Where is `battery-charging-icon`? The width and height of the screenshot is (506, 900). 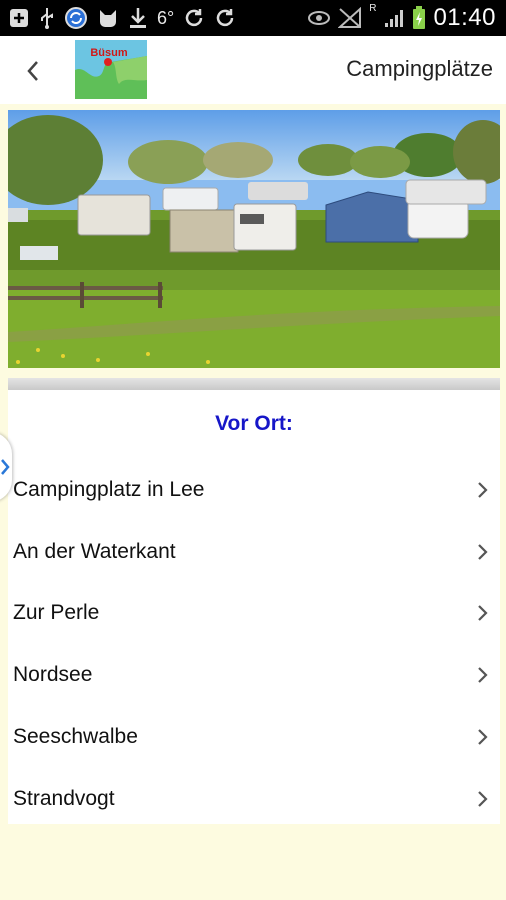
battery-charging-icon is located at coordinates (419, 17).